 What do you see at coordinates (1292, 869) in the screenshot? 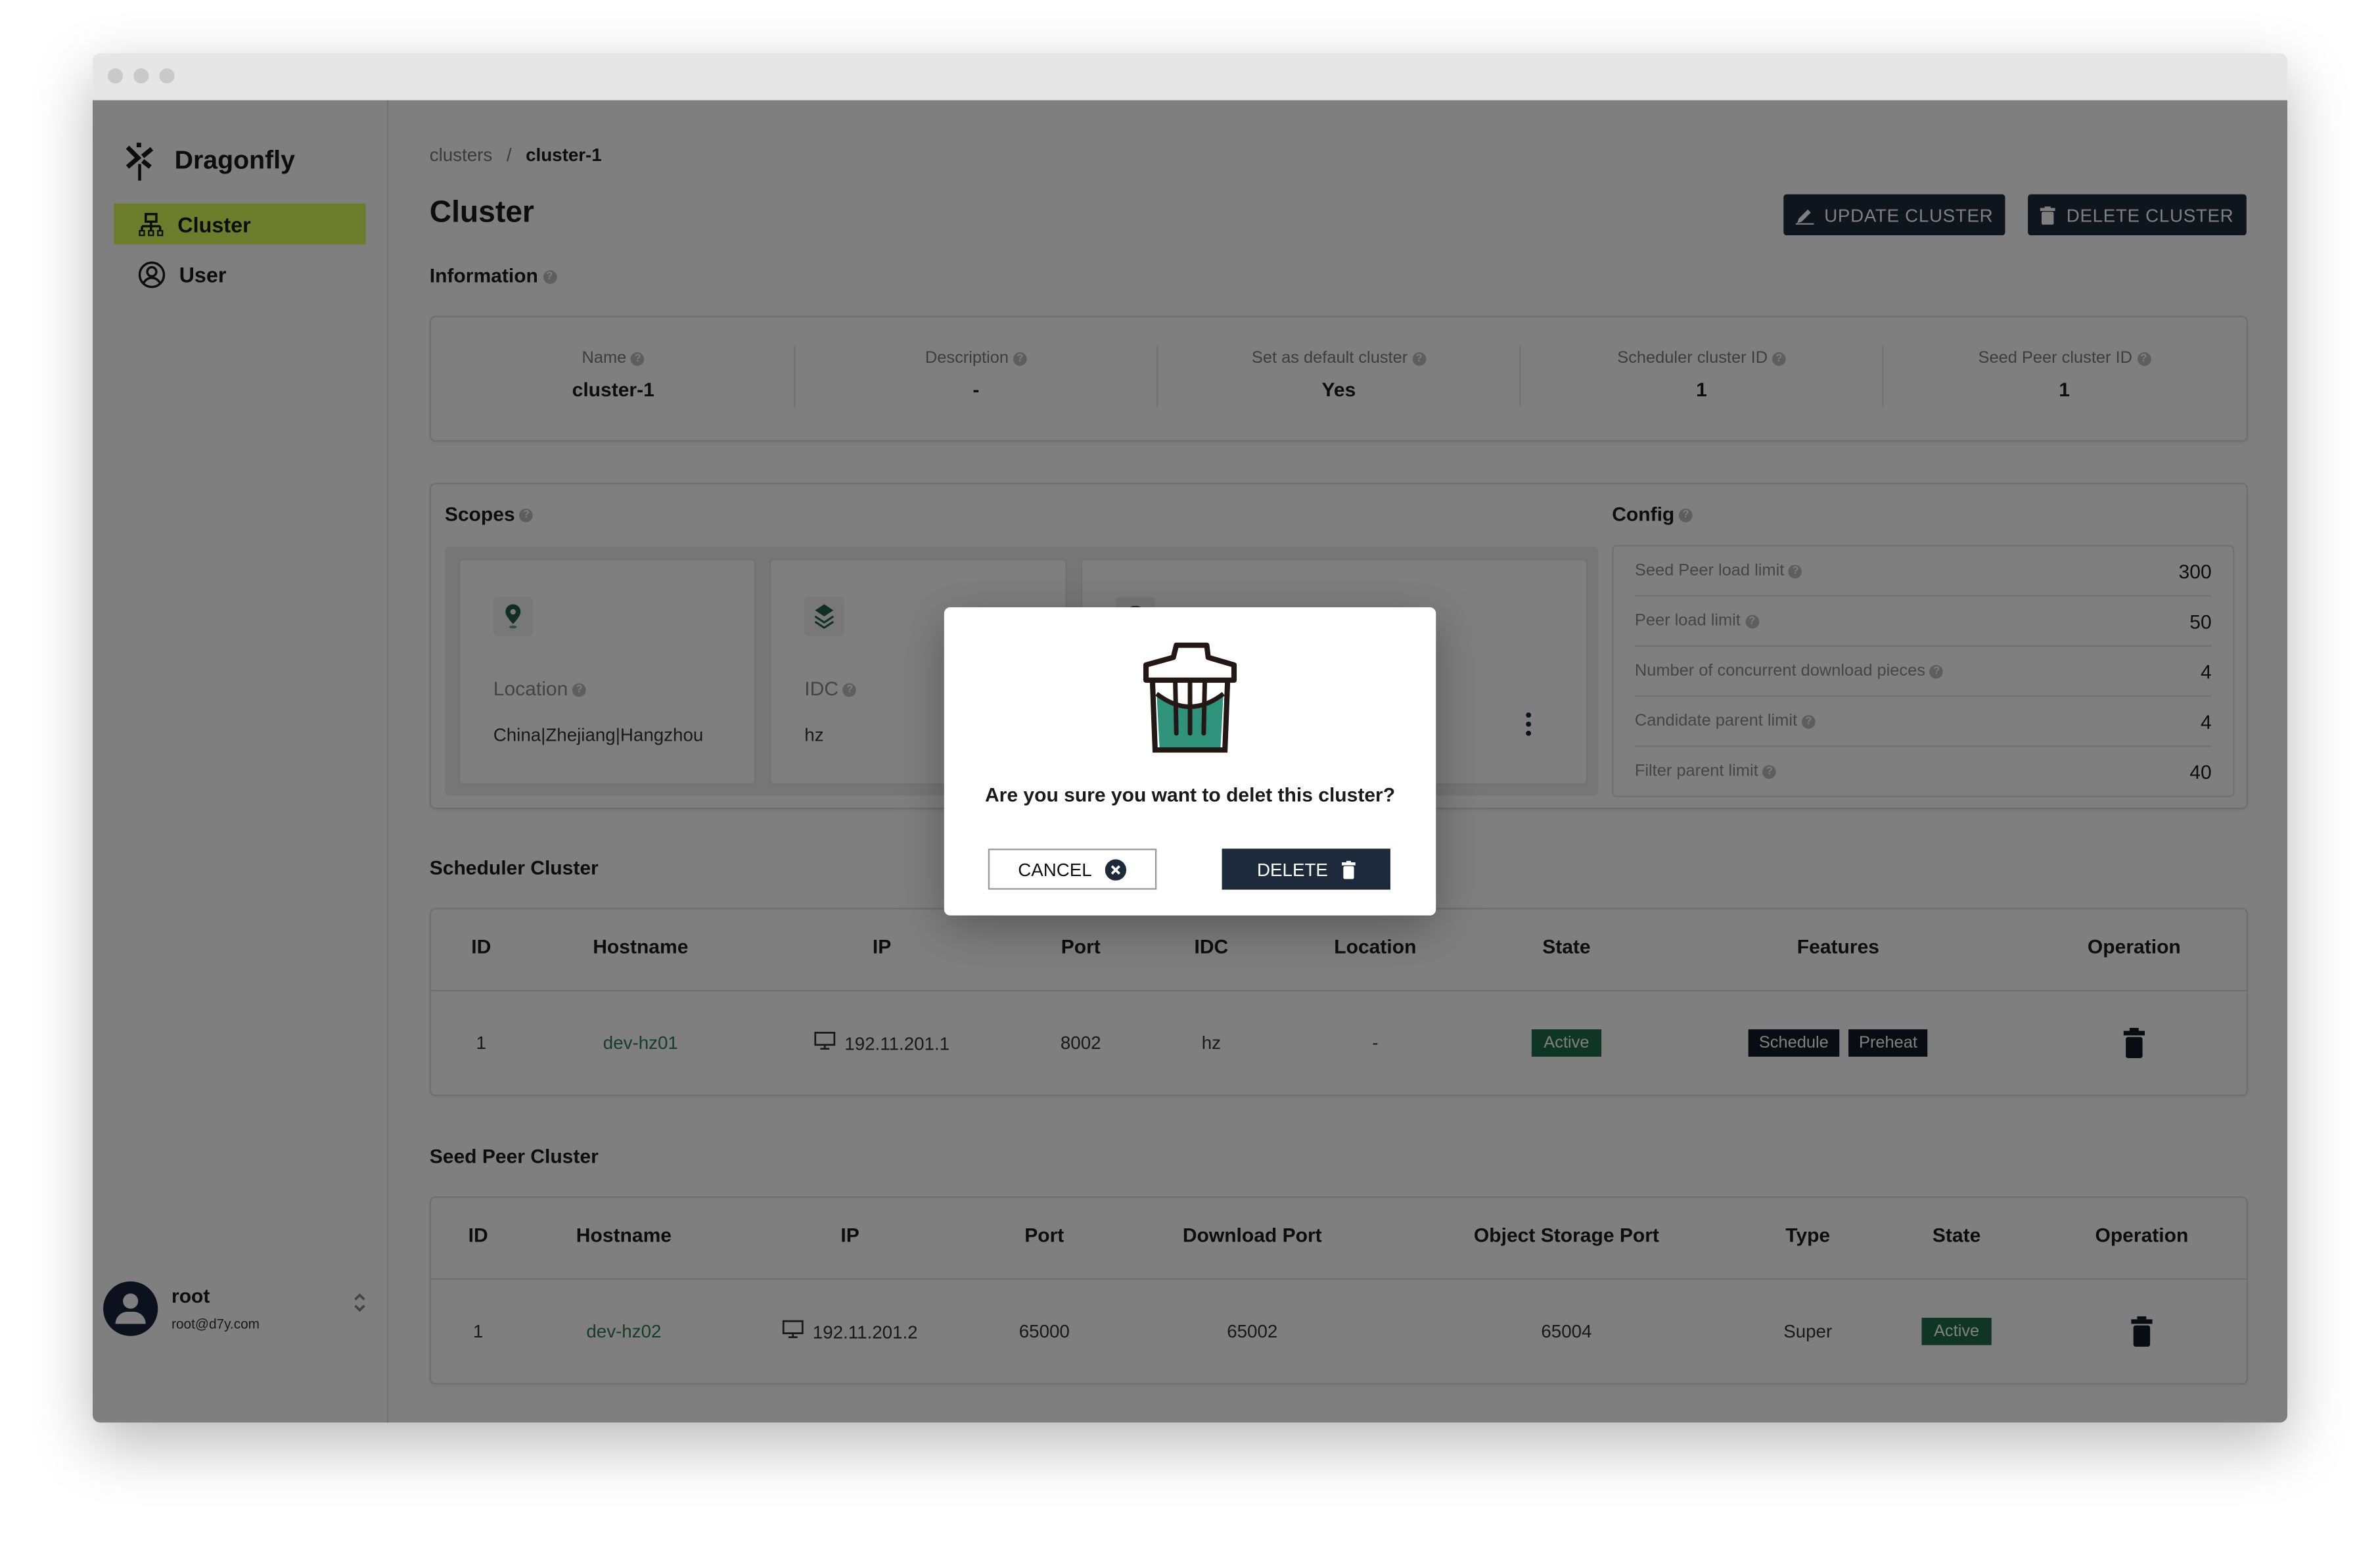
I see `delete-label: DELETE` at bounding box center [1292, 869].